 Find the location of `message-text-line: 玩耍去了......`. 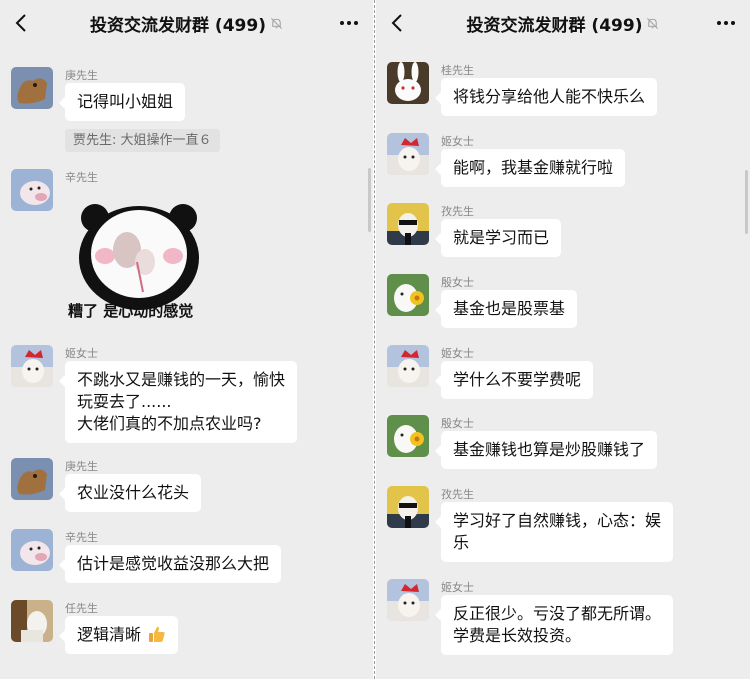

message-text-line: 玩耍去了...... is located at coordinates (124, 401).